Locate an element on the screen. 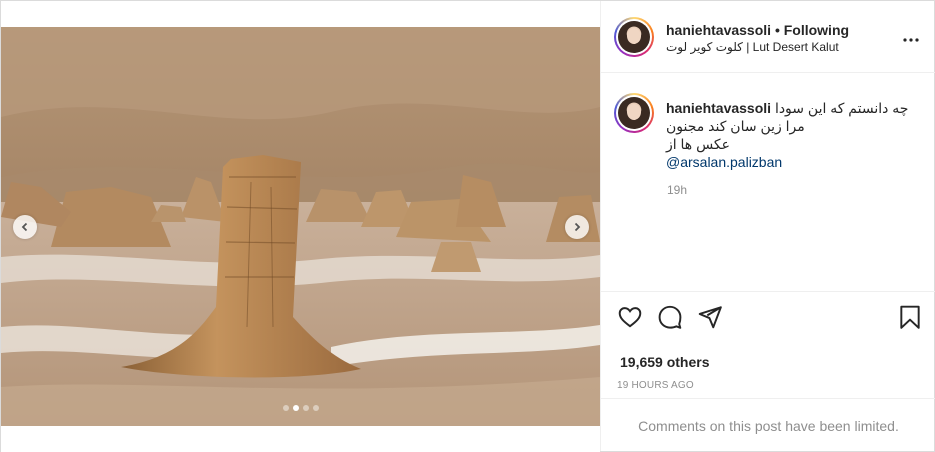 The width and height of the screenshot is (935, 452). more-options-button is located at coordinates (911, 38).